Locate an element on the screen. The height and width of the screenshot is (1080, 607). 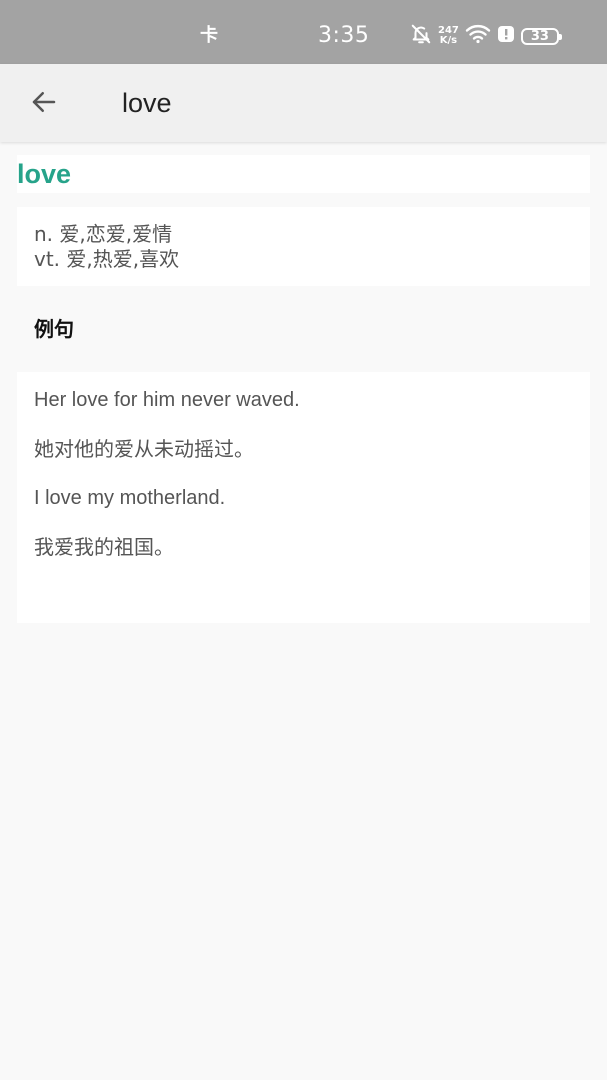
definitions-card: n. 爱,恋爱,爱情 vt. 爱,热爱,喜欢 is located at coordinates (303, 246).